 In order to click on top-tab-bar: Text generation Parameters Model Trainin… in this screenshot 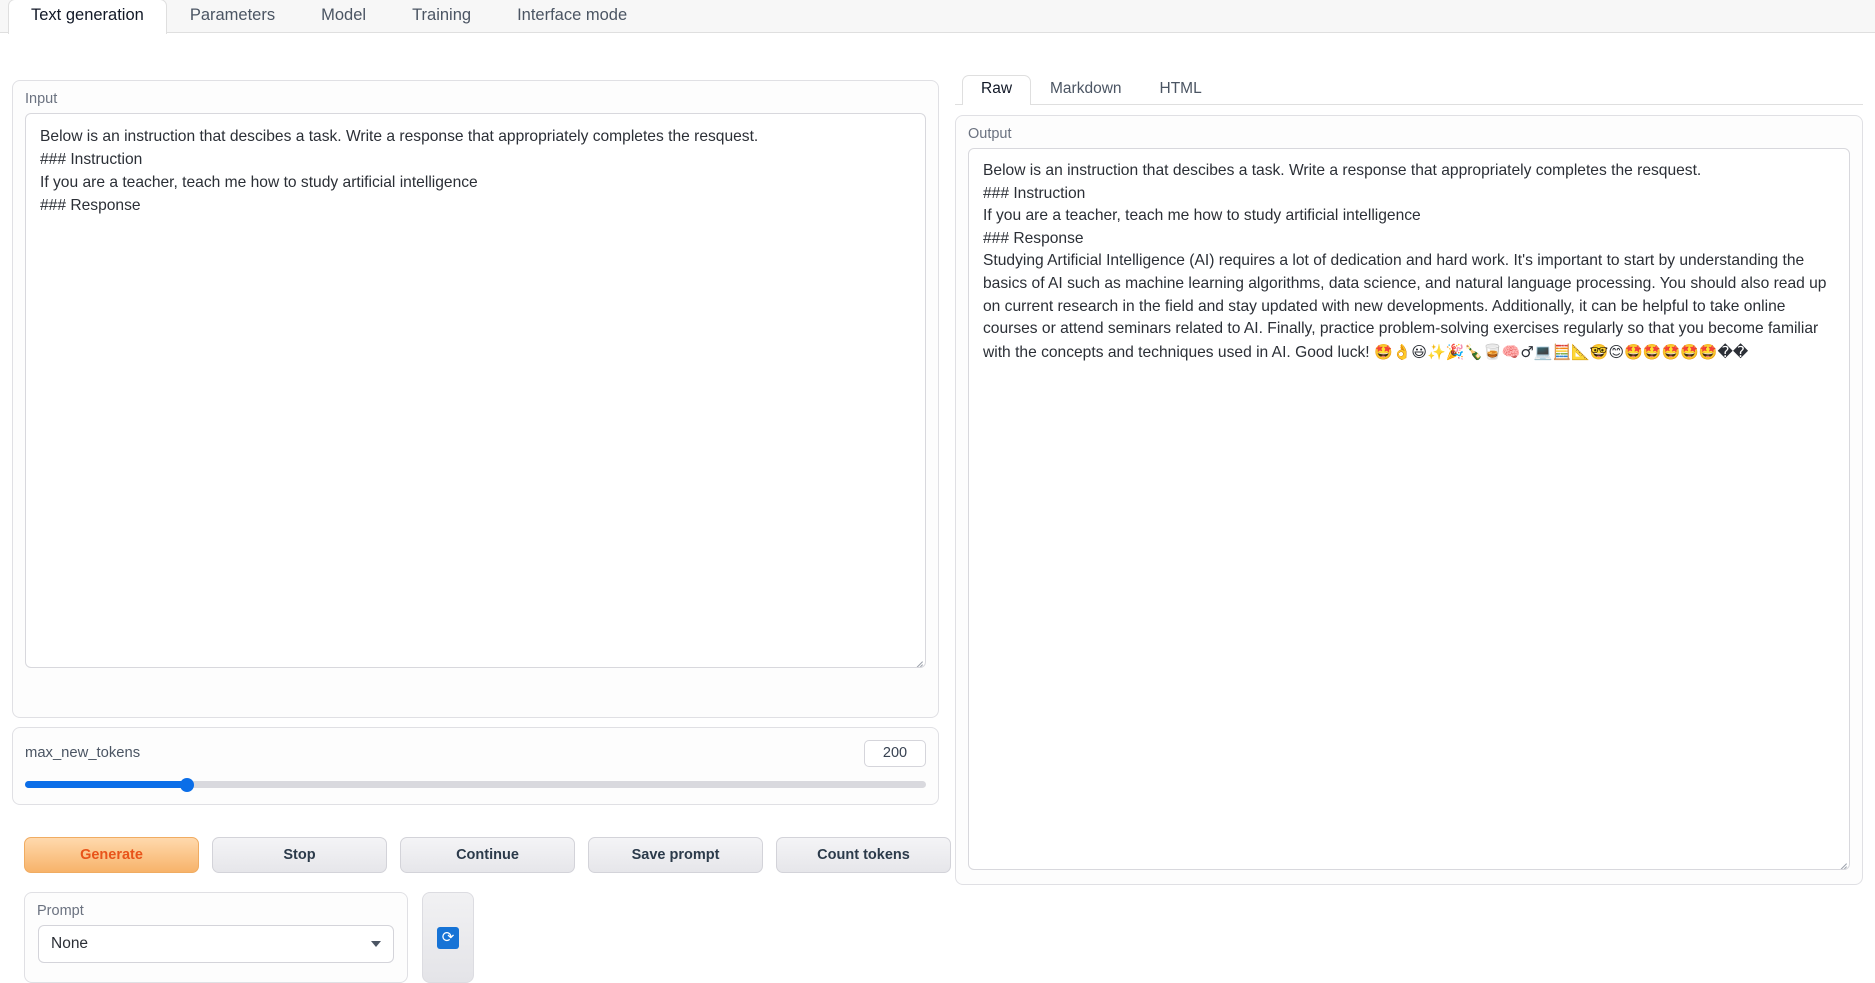, I will do `click(937, 17)`.